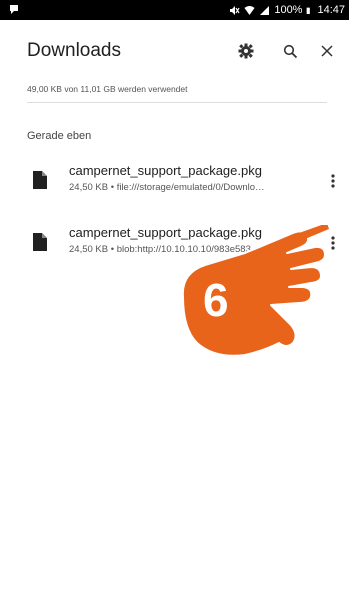 The image size is (349, 608). Describe the element at coordinates (216, 300) in the screenshot. I see `step-number: 6` at that location.